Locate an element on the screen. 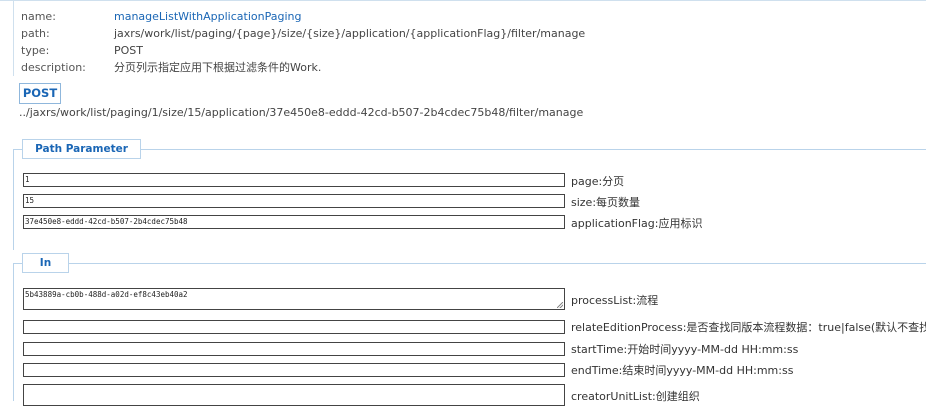 The image size is (926, 406). start-time-input is located at coordinates (294, 349).